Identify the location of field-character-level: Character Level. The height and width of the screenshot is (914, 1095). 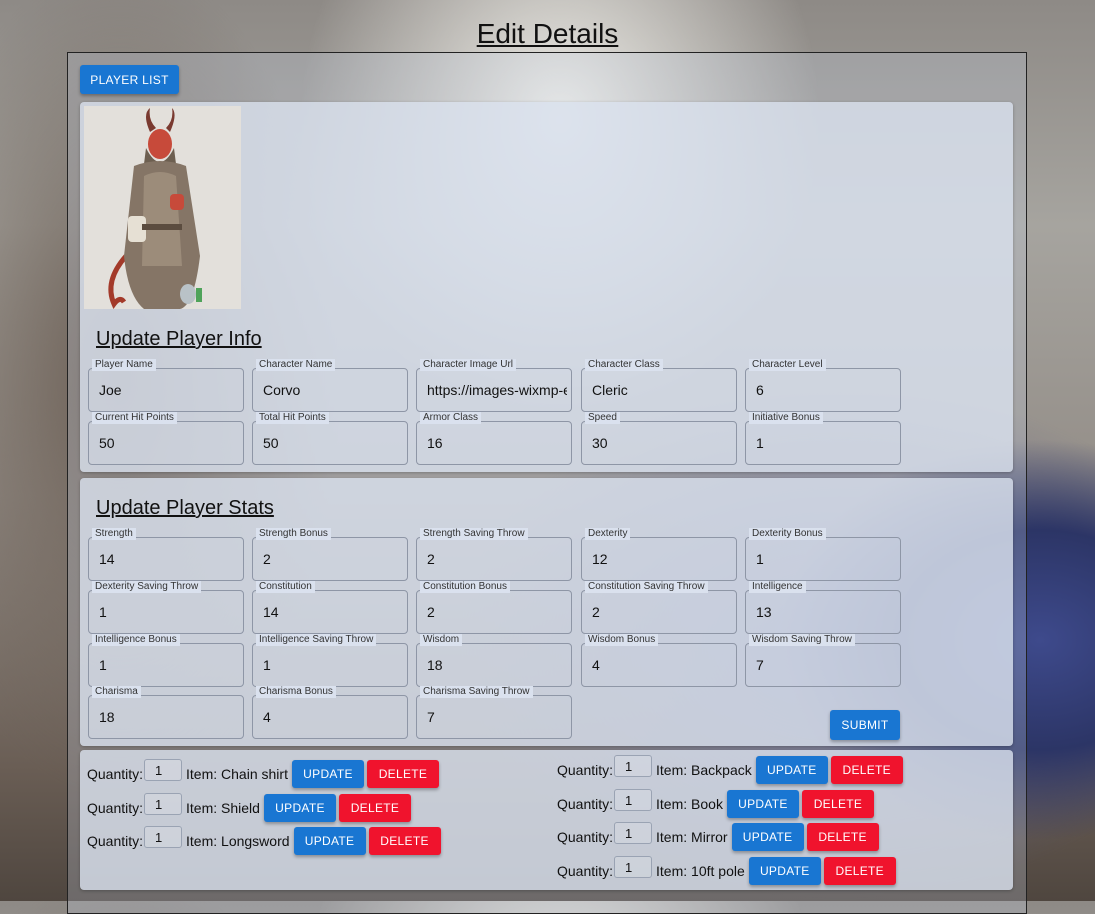
(823, 385).